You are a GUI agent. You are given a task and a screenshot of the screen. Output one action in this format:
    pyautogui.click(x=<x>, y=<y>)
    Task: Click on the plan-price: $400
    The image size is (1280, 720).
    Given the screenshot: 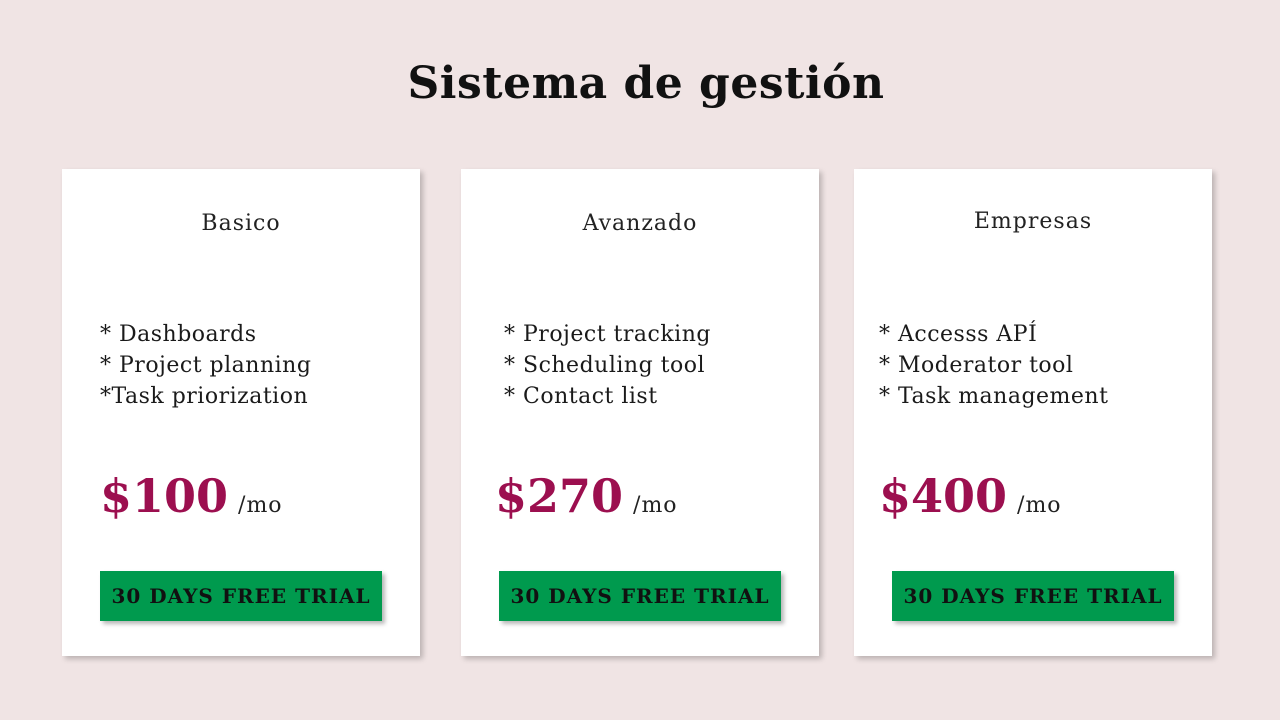 What is the action you would take?
    pyautogui.click(x=943, y=496)
    